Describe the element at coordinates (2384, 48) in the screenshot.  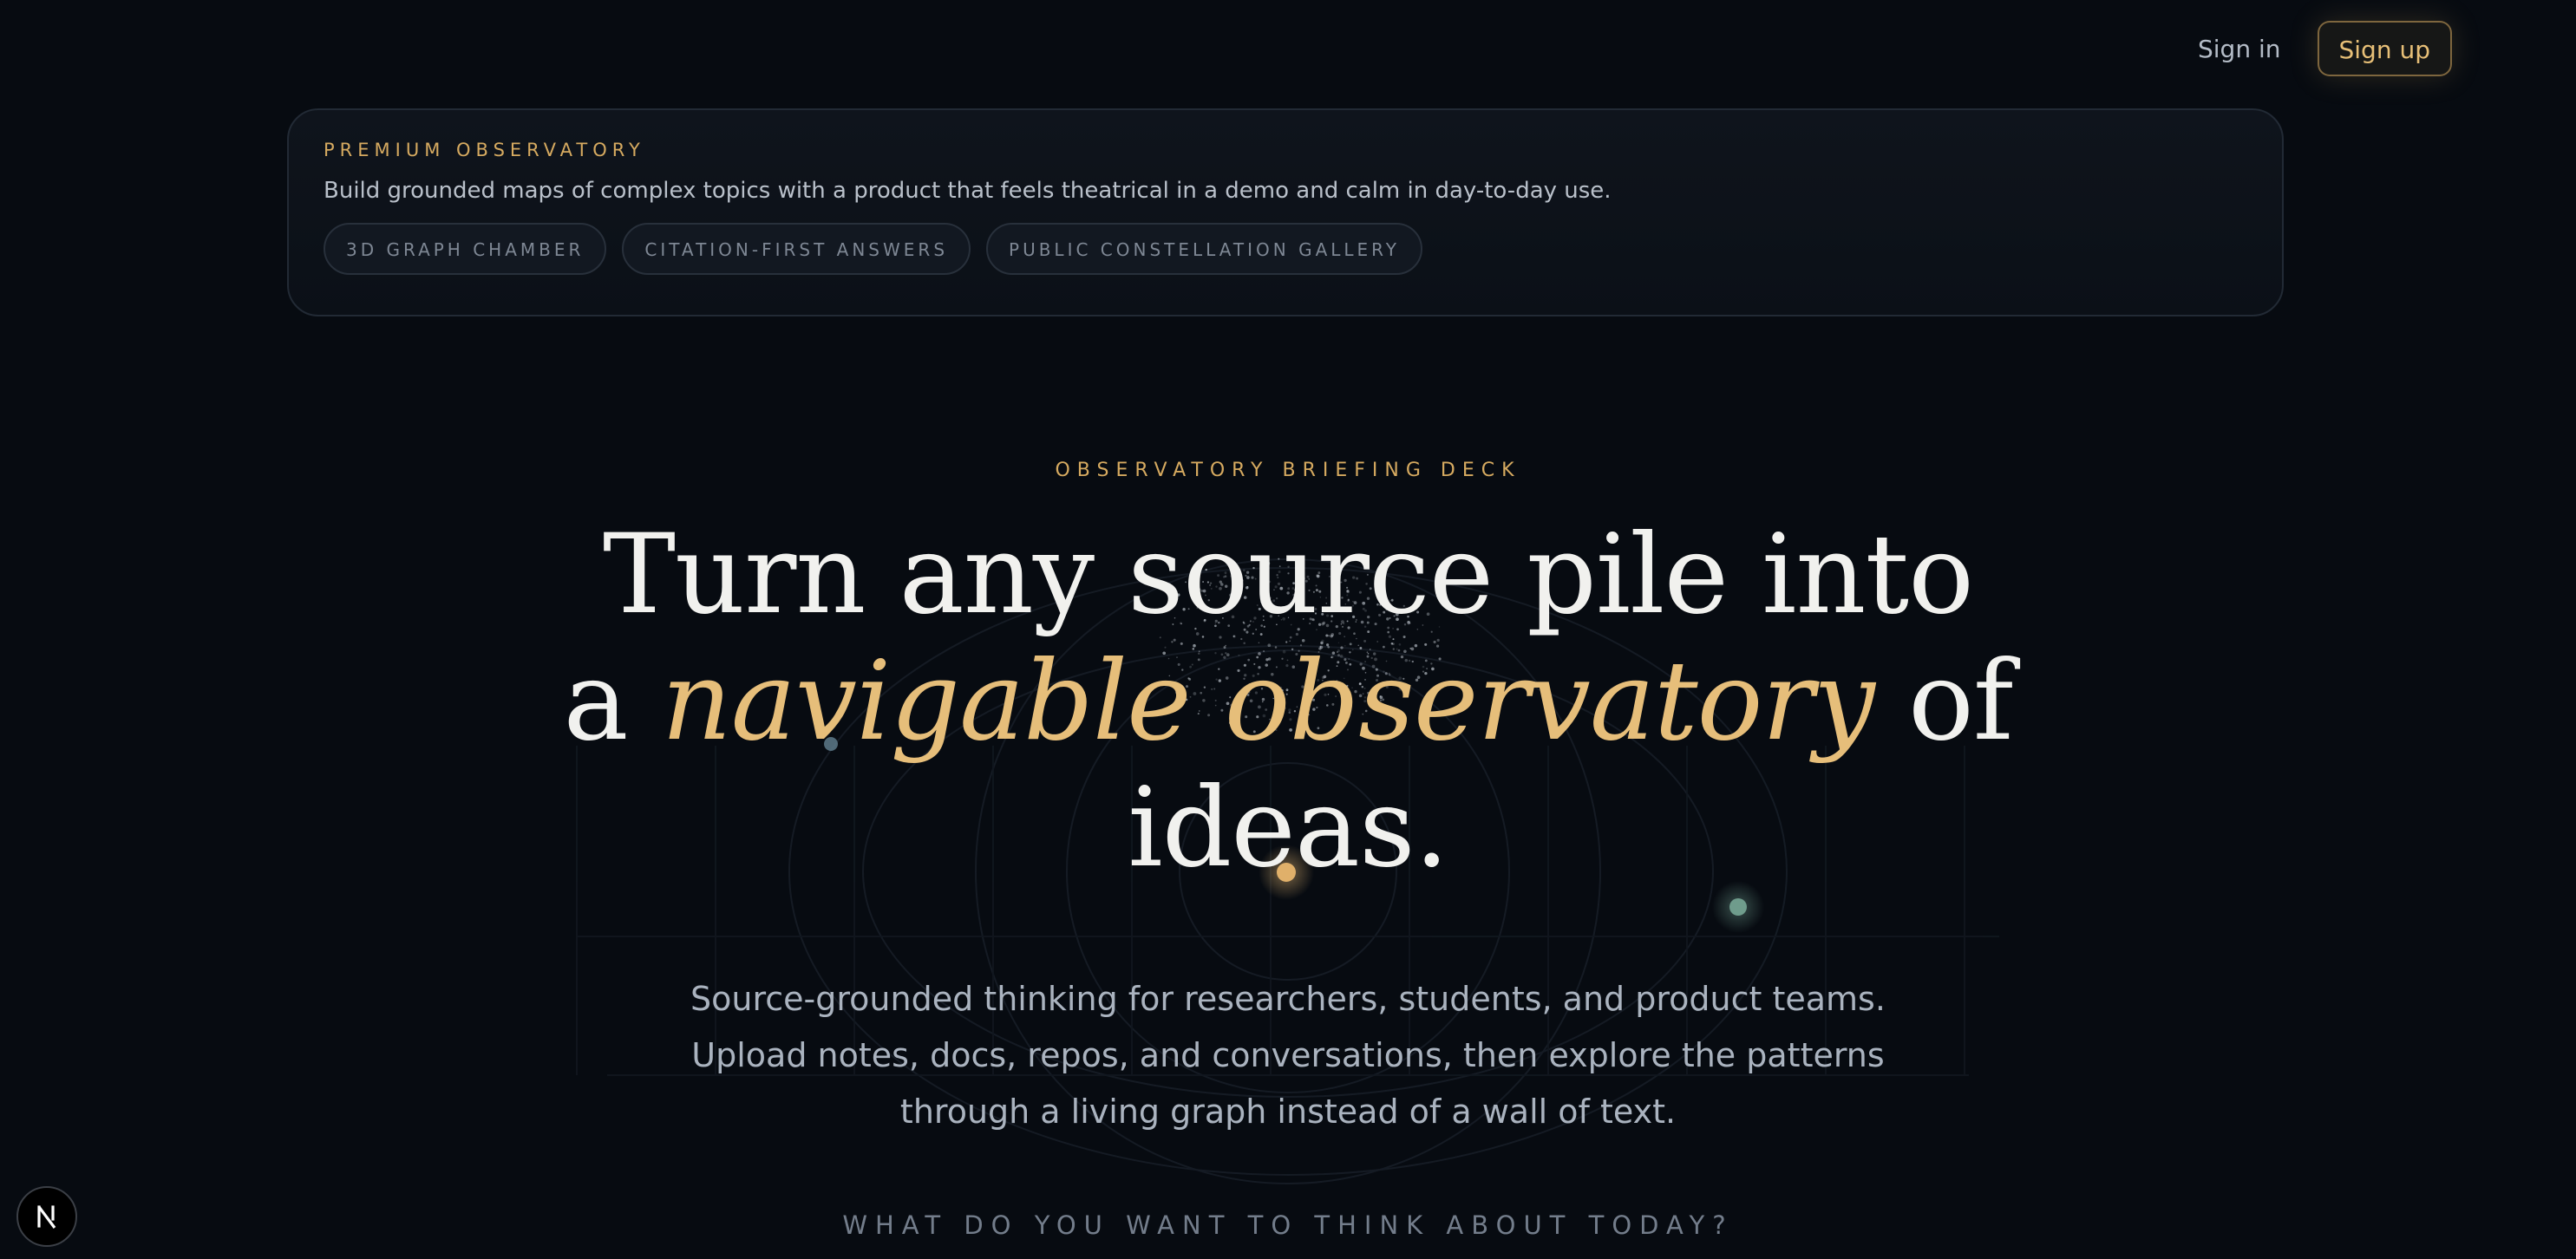
I see `signup-button: Sign up` at that location.